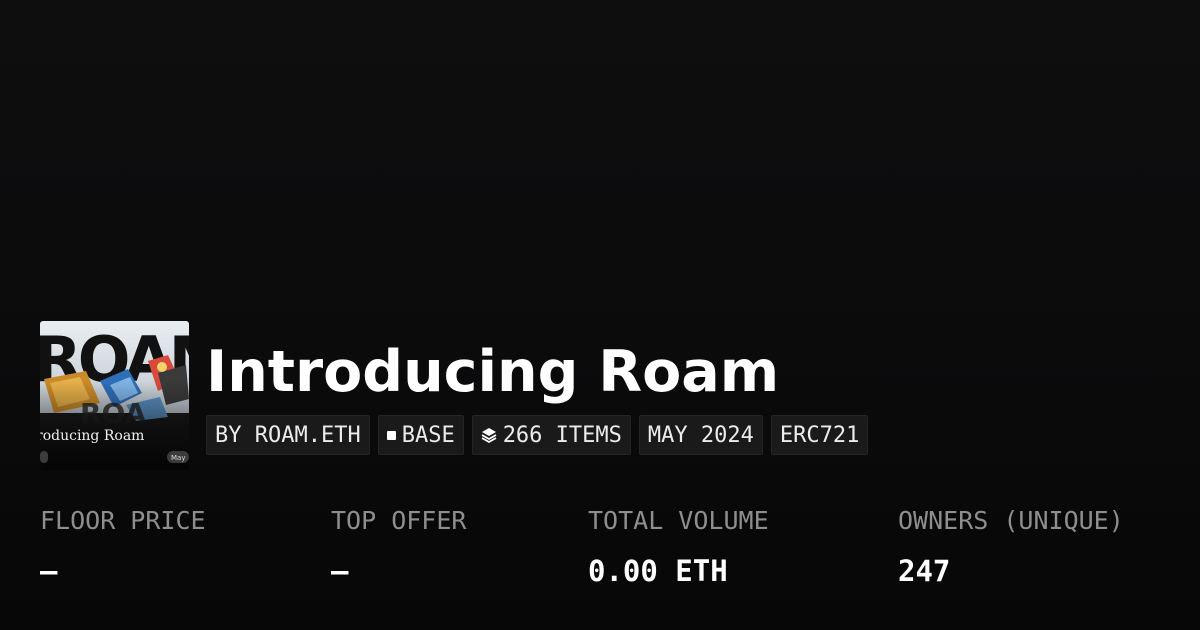 Image resolution: width=1200 pixels, height=630 pixels. What do you see at coordinates (428, 435) in the screenshot?
I see `chain-tag-label: BASE` at bounding box center [428, 435].